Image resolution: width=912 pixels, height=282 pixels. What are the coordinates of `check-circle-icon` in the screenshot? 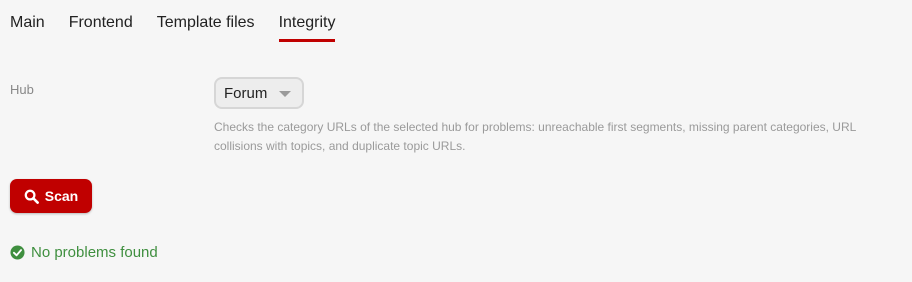 It's located at (17, 252).